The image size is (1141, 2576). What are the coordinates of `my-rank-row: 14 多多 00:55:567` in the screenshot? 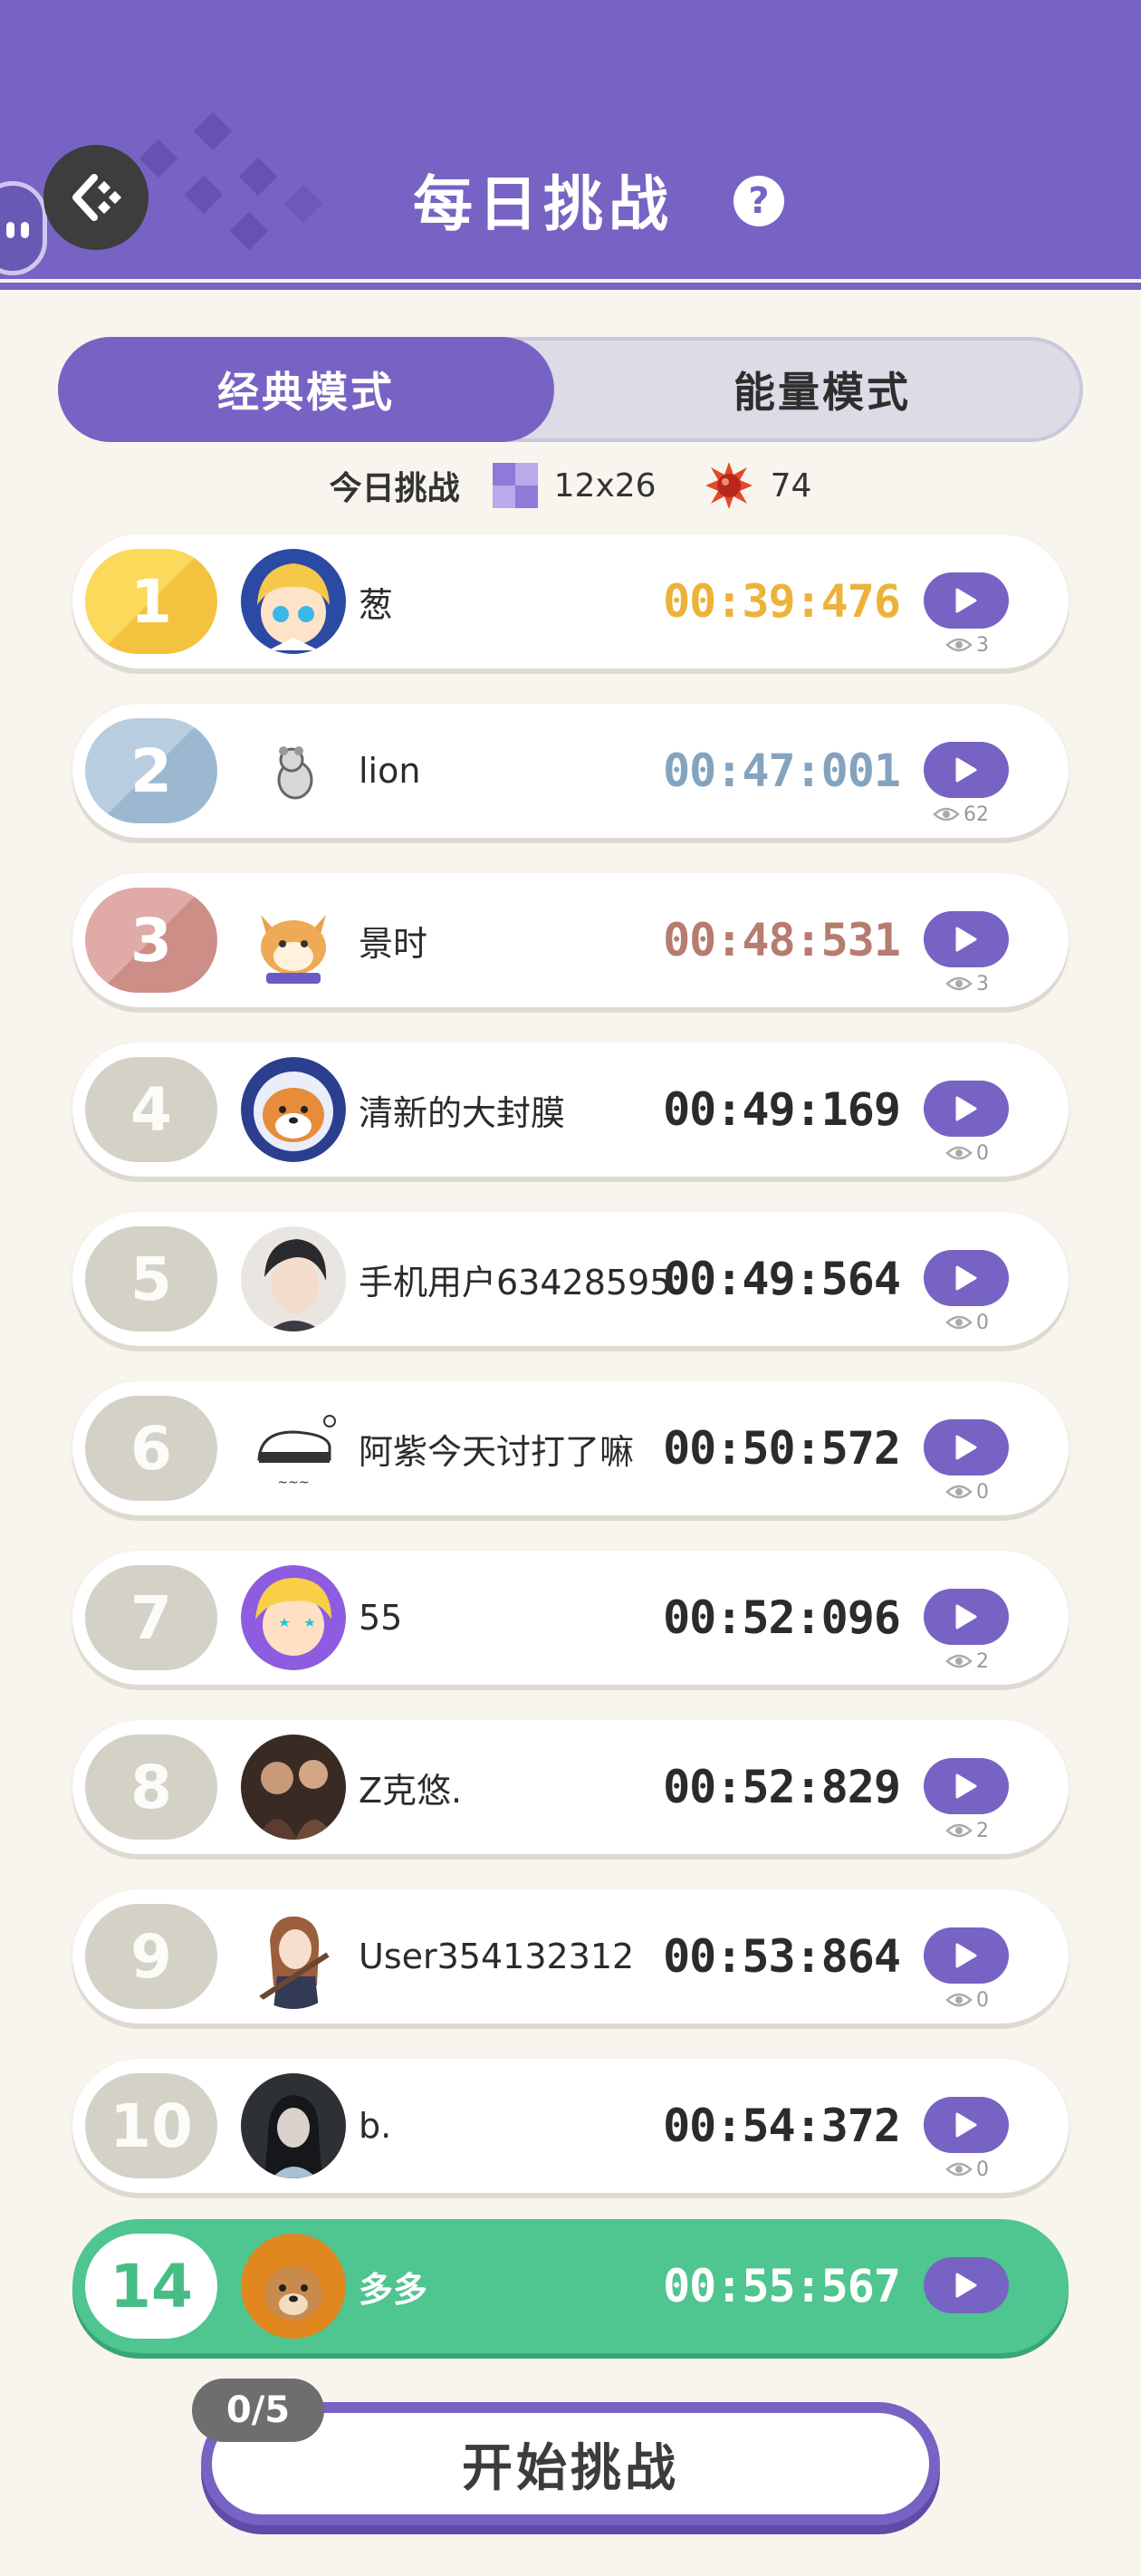 It's located at (570, 2286).